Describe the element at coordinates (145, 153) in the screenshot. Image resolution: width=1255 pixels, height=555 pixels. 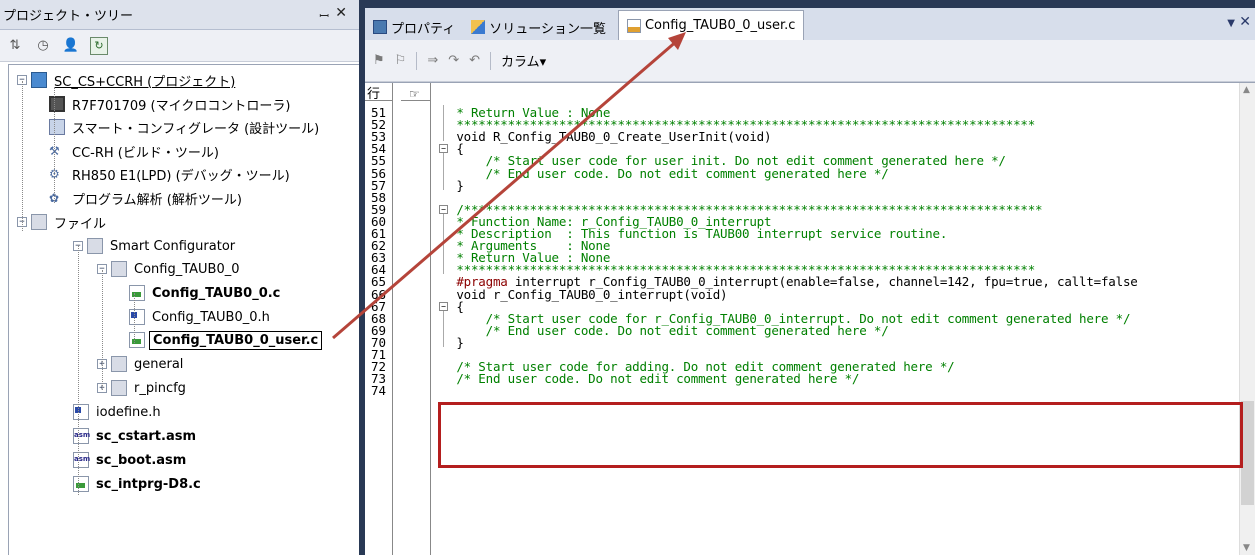
I see `tree-node-label: CC-RH (ビルド・ツール)` at that location.